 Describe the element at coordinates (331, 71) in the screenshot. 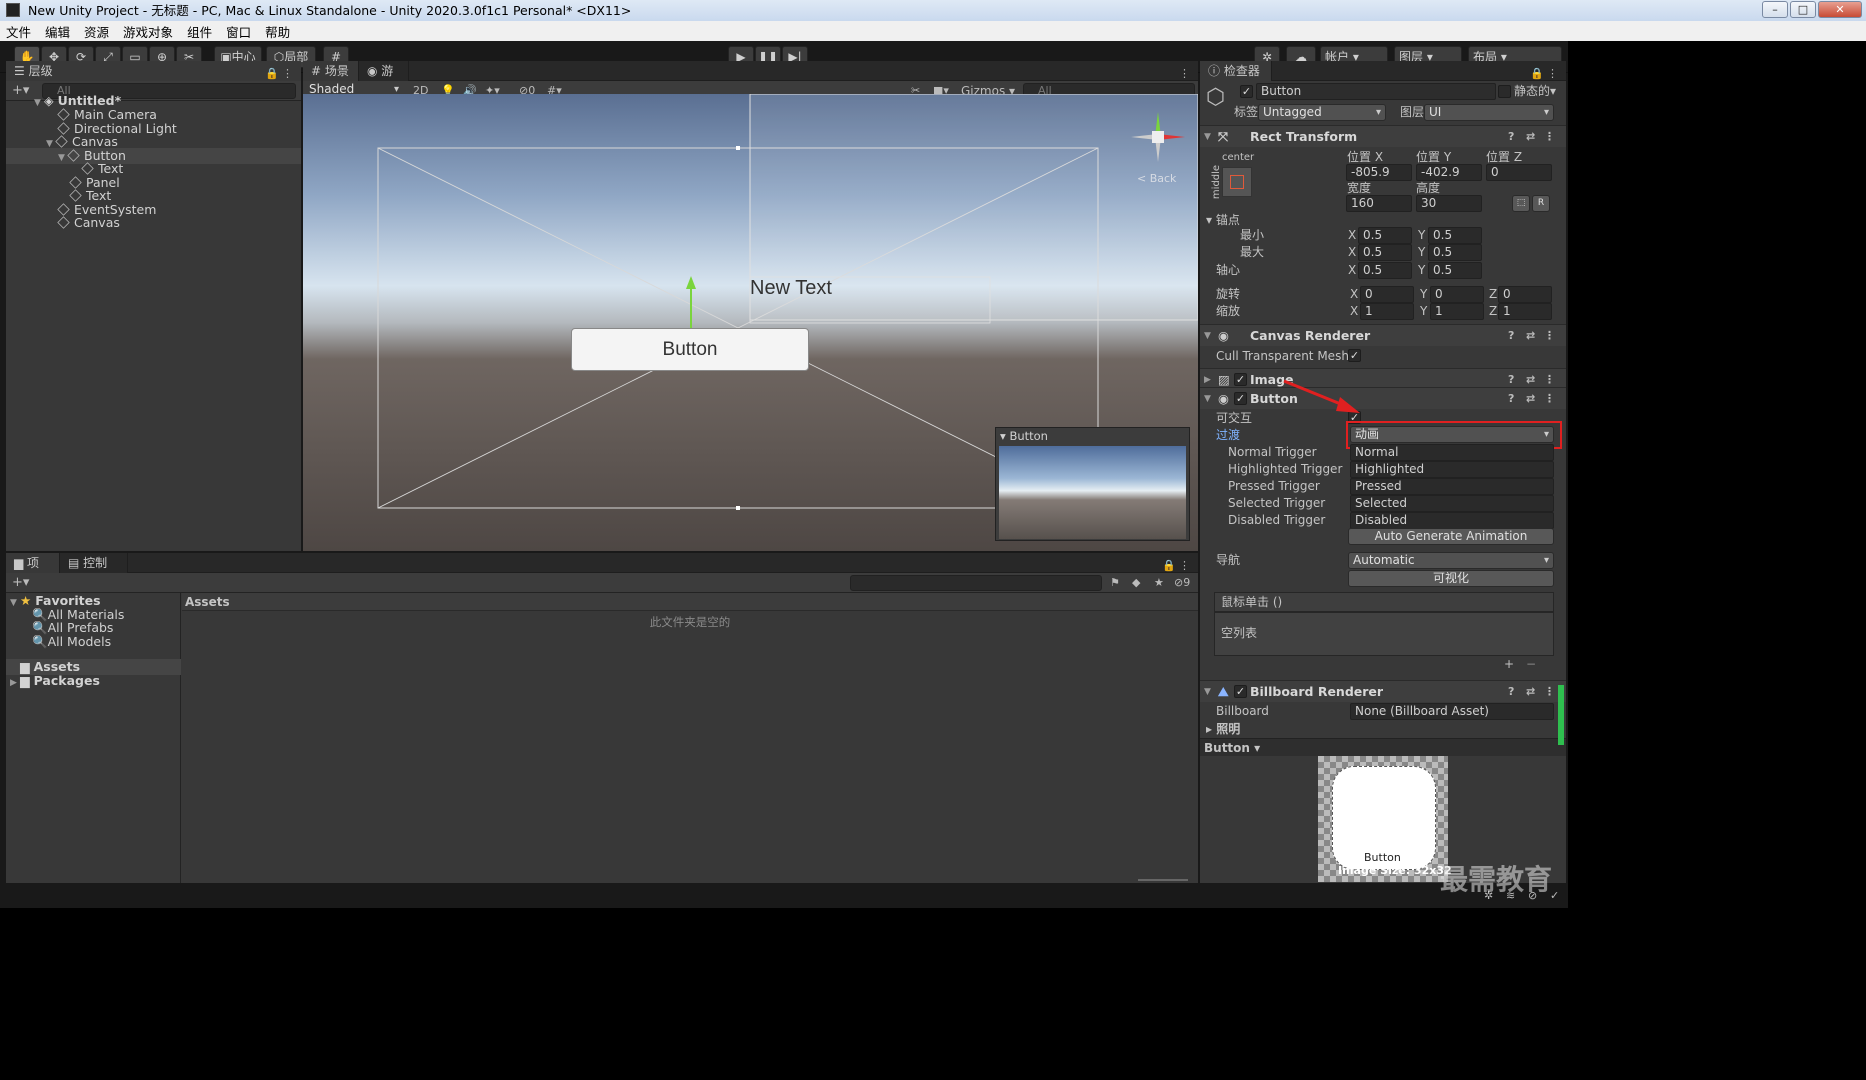

I see `tab-scene: # 场景` at that location.